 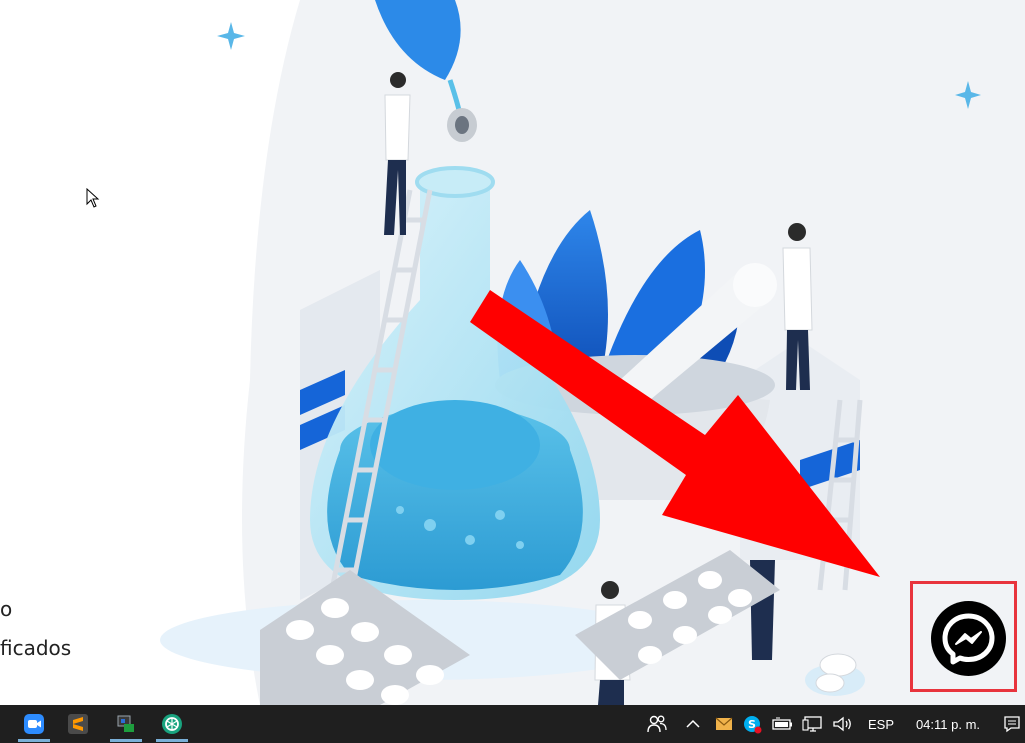 I want to click on people-button, so click(x=657, y=724).